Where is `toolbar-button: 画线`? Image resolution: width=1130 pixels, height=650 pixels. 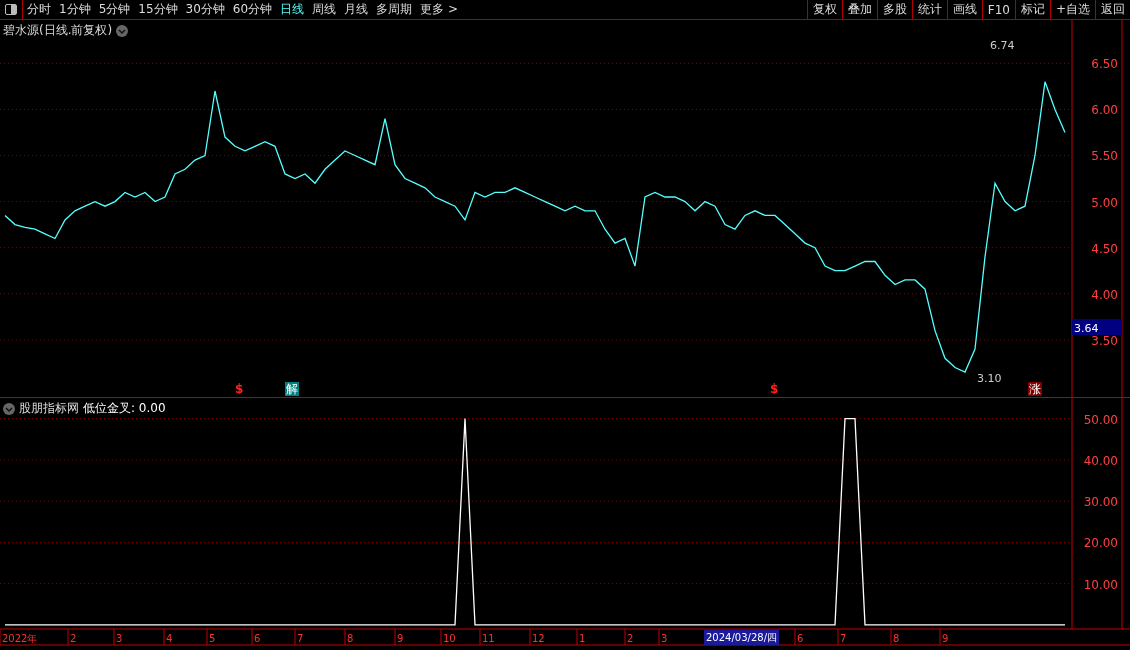
toolbar-button: 画线 is located at coordinates (964, 9).